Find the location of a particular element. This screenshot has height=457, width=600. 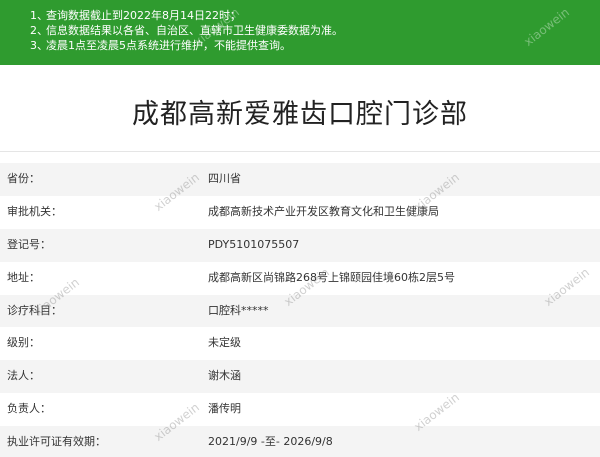

detail-value: 四川省 is located at coordinates (224, 178).